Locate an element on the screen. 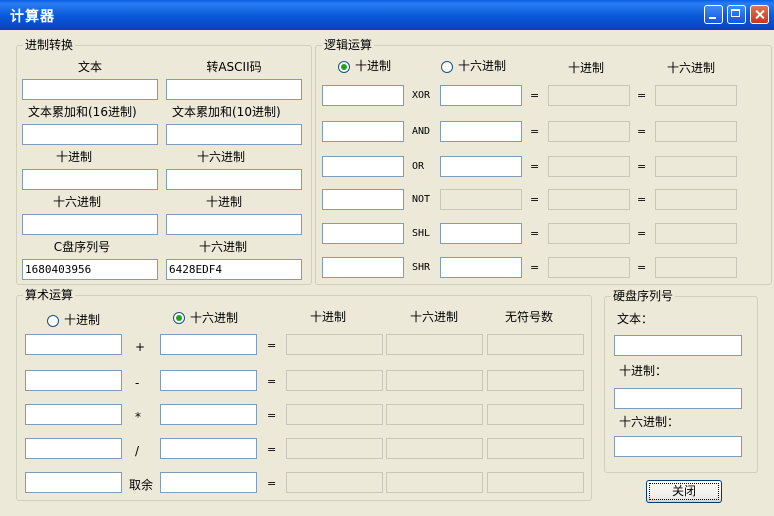  logic-decimal-radio is located at coordinates (344, 67).